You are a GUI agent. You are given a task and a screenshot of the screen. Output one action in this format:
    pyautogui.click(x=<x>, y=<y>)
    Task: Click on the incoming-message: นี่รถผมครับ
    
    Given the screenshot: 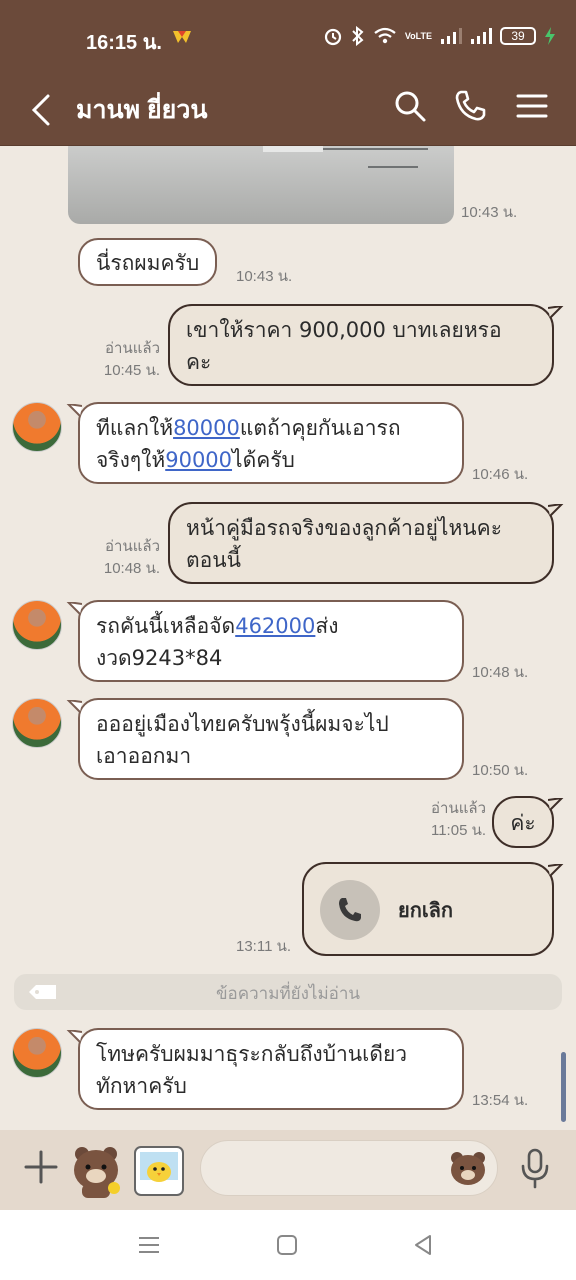 What is the action you would take?
    pyautogui.click(x=148, y=262)
    